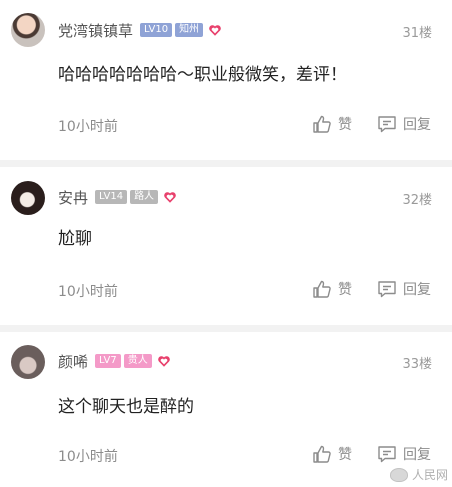  I want to click on level-badge: LV10, so click(156, 30).